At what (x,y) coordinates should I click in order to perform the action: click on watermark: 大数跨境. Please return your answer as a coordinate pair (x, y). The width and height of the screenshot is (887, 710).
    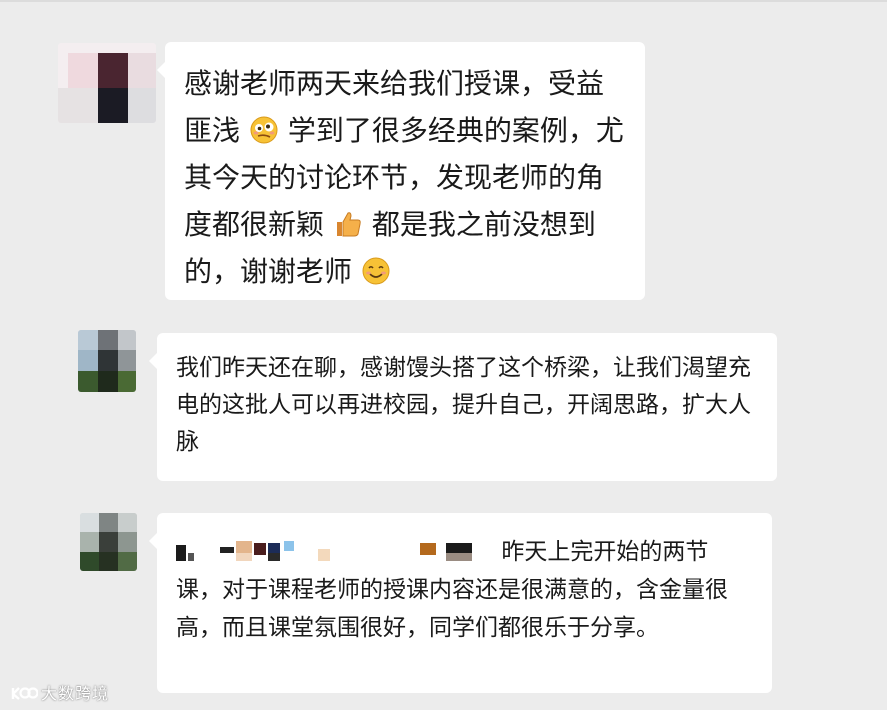
    Looking at the image, I should click on (59, 692).